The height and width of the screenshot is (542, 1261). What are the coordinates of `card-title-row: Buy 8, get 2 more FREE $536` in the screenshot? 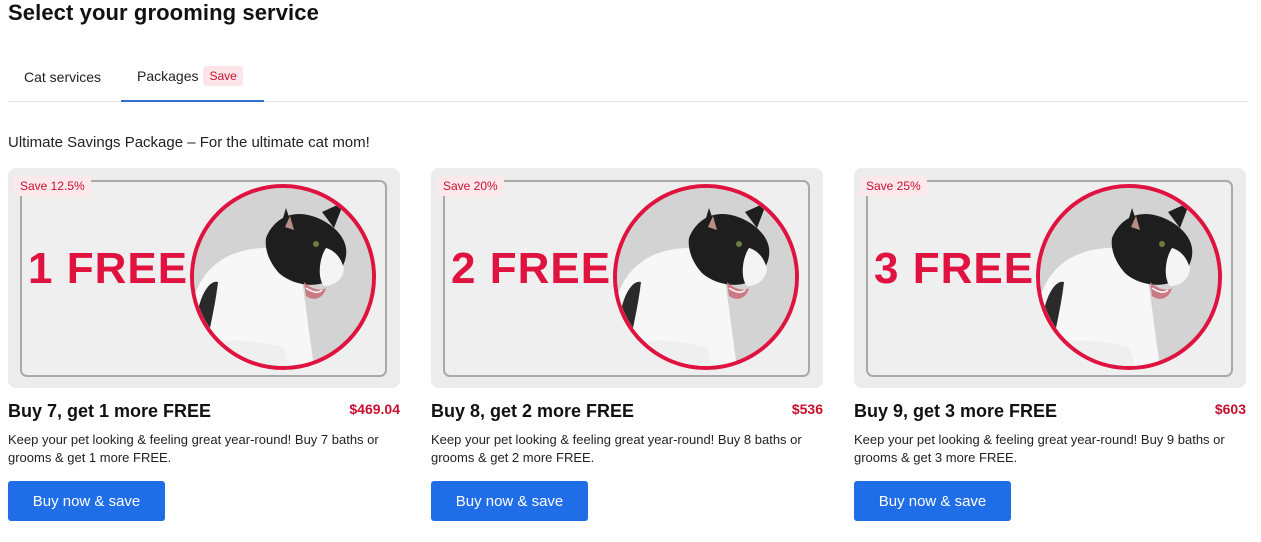 It's located at (627, 414).